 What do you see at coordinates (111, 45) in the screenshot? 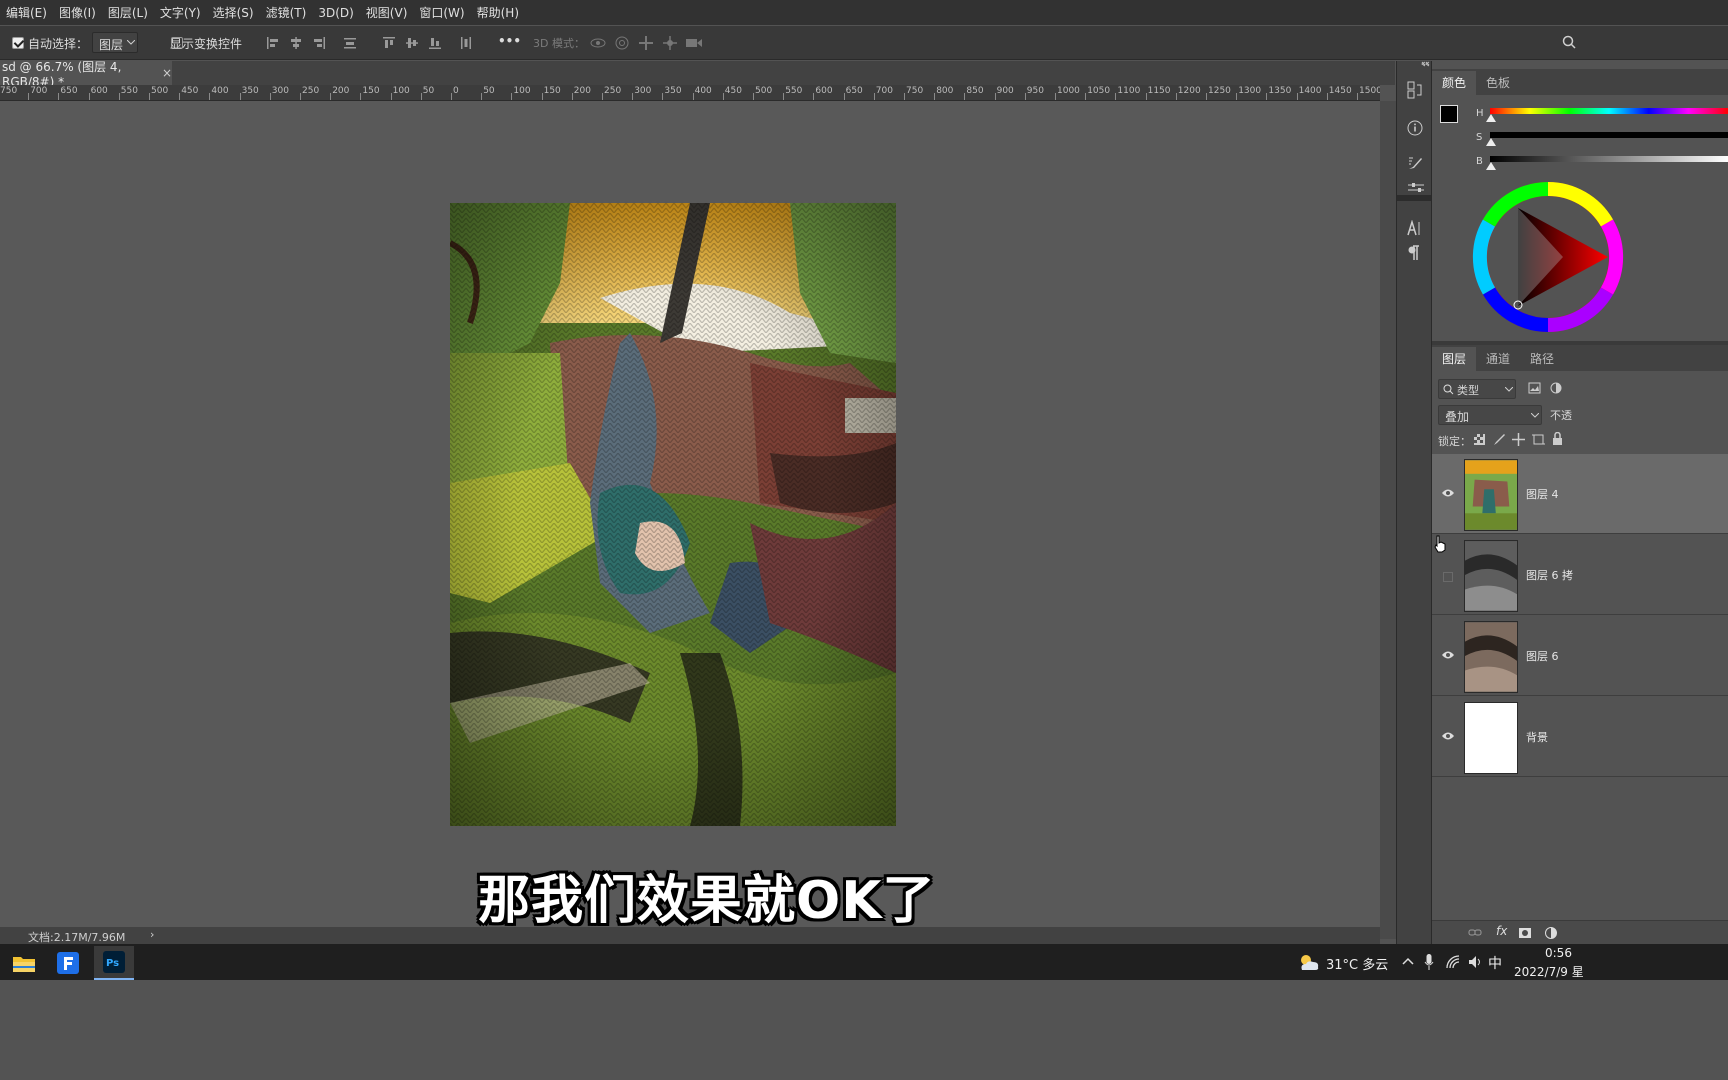
I see `auto-select-target-value: 图层` at bounding box center [111, 45].